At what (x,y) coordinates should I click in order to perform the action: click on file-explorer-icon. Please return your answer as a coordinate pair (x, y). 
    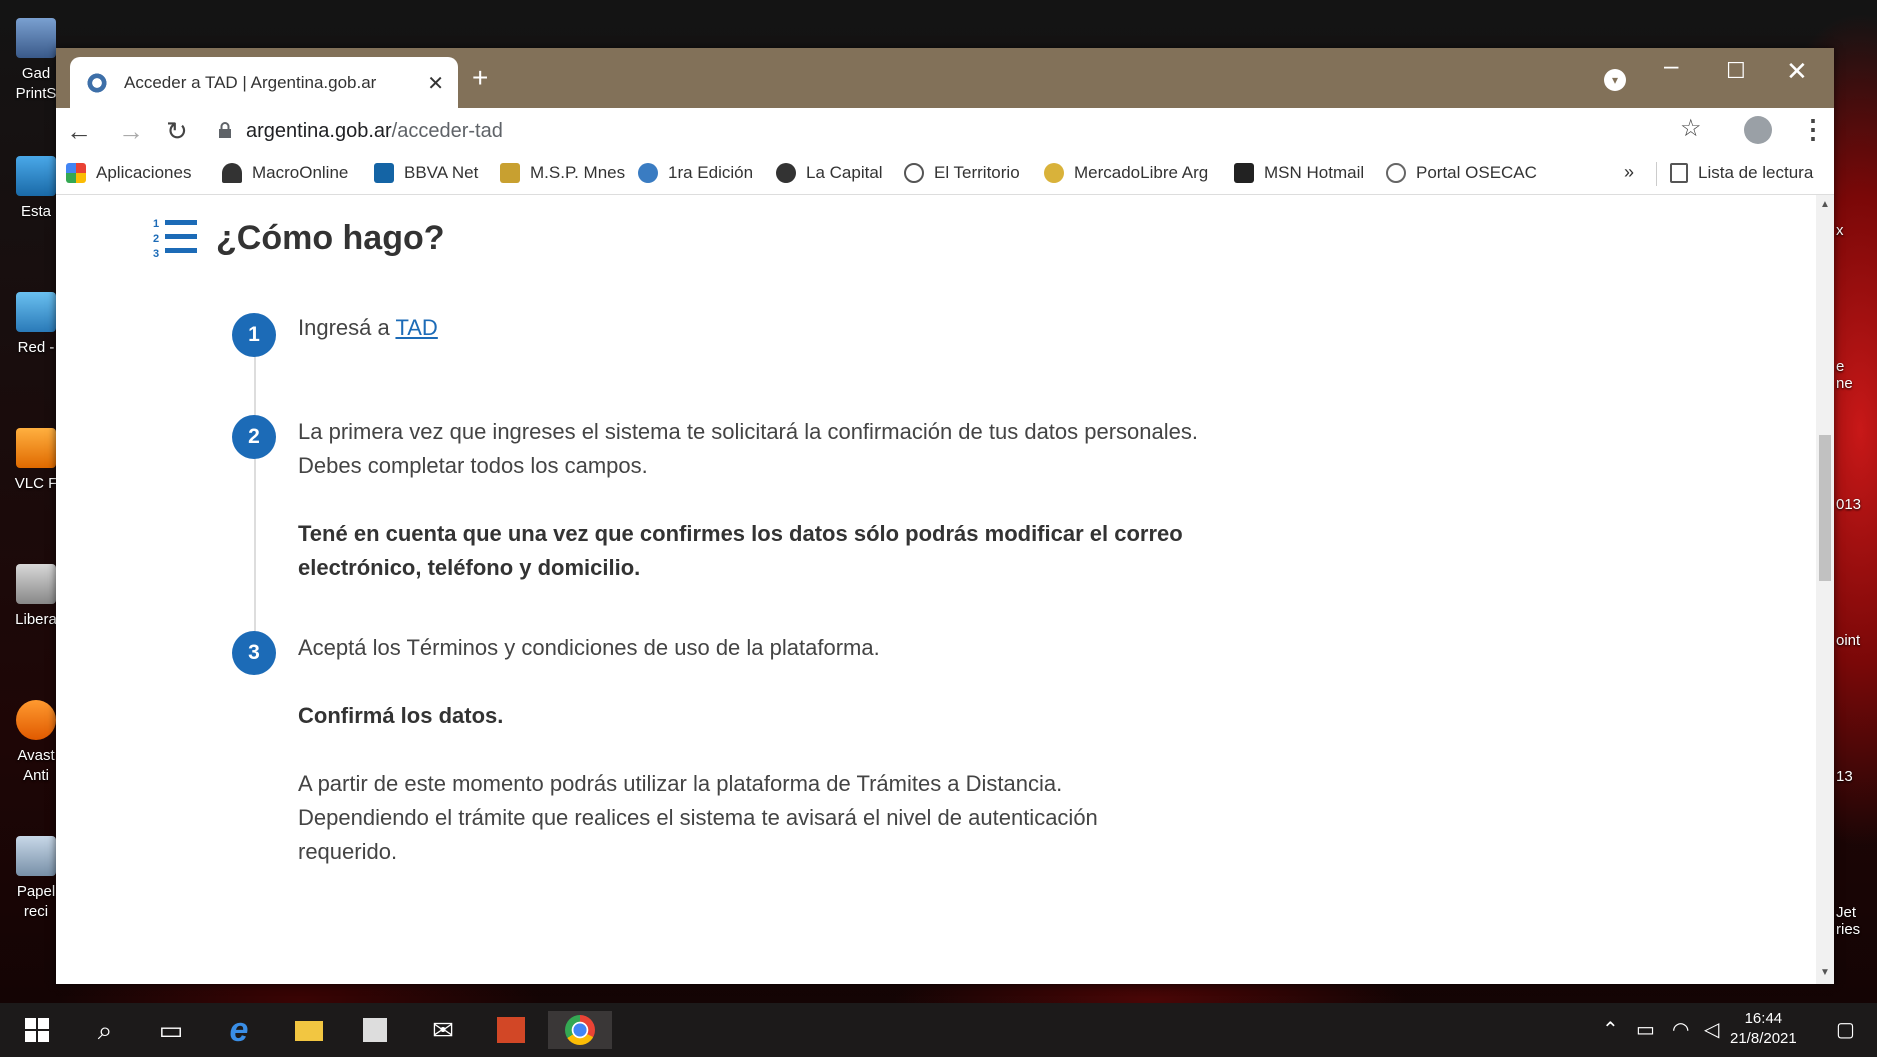
    Looking at the image, I should click on (309, 1030).